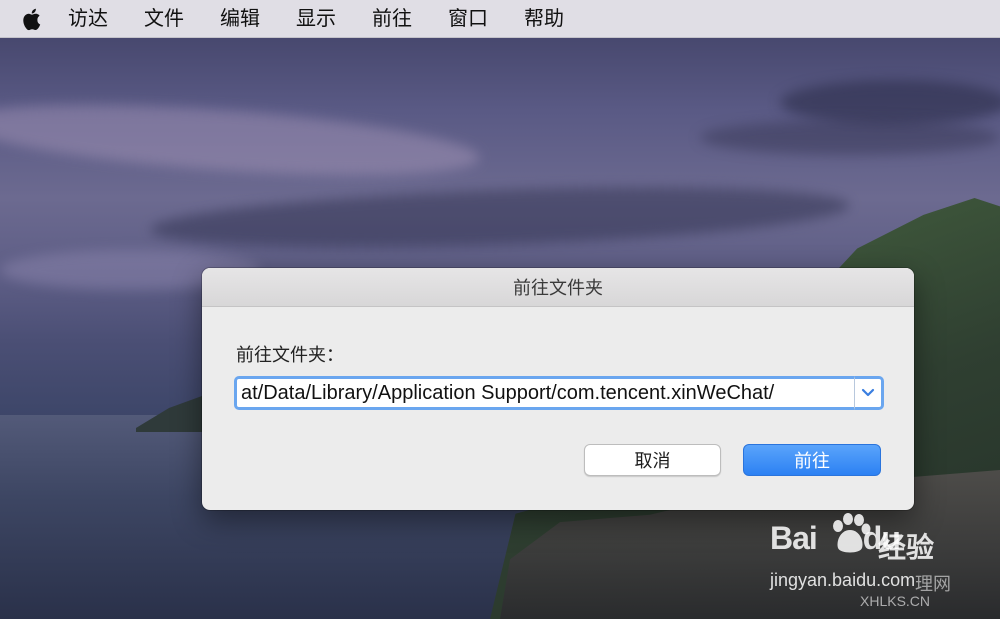 Image resolution: width=1000 pixels, height=619 pixels. I want to click on watermark-jingyan: 经验, so click(906, 547).